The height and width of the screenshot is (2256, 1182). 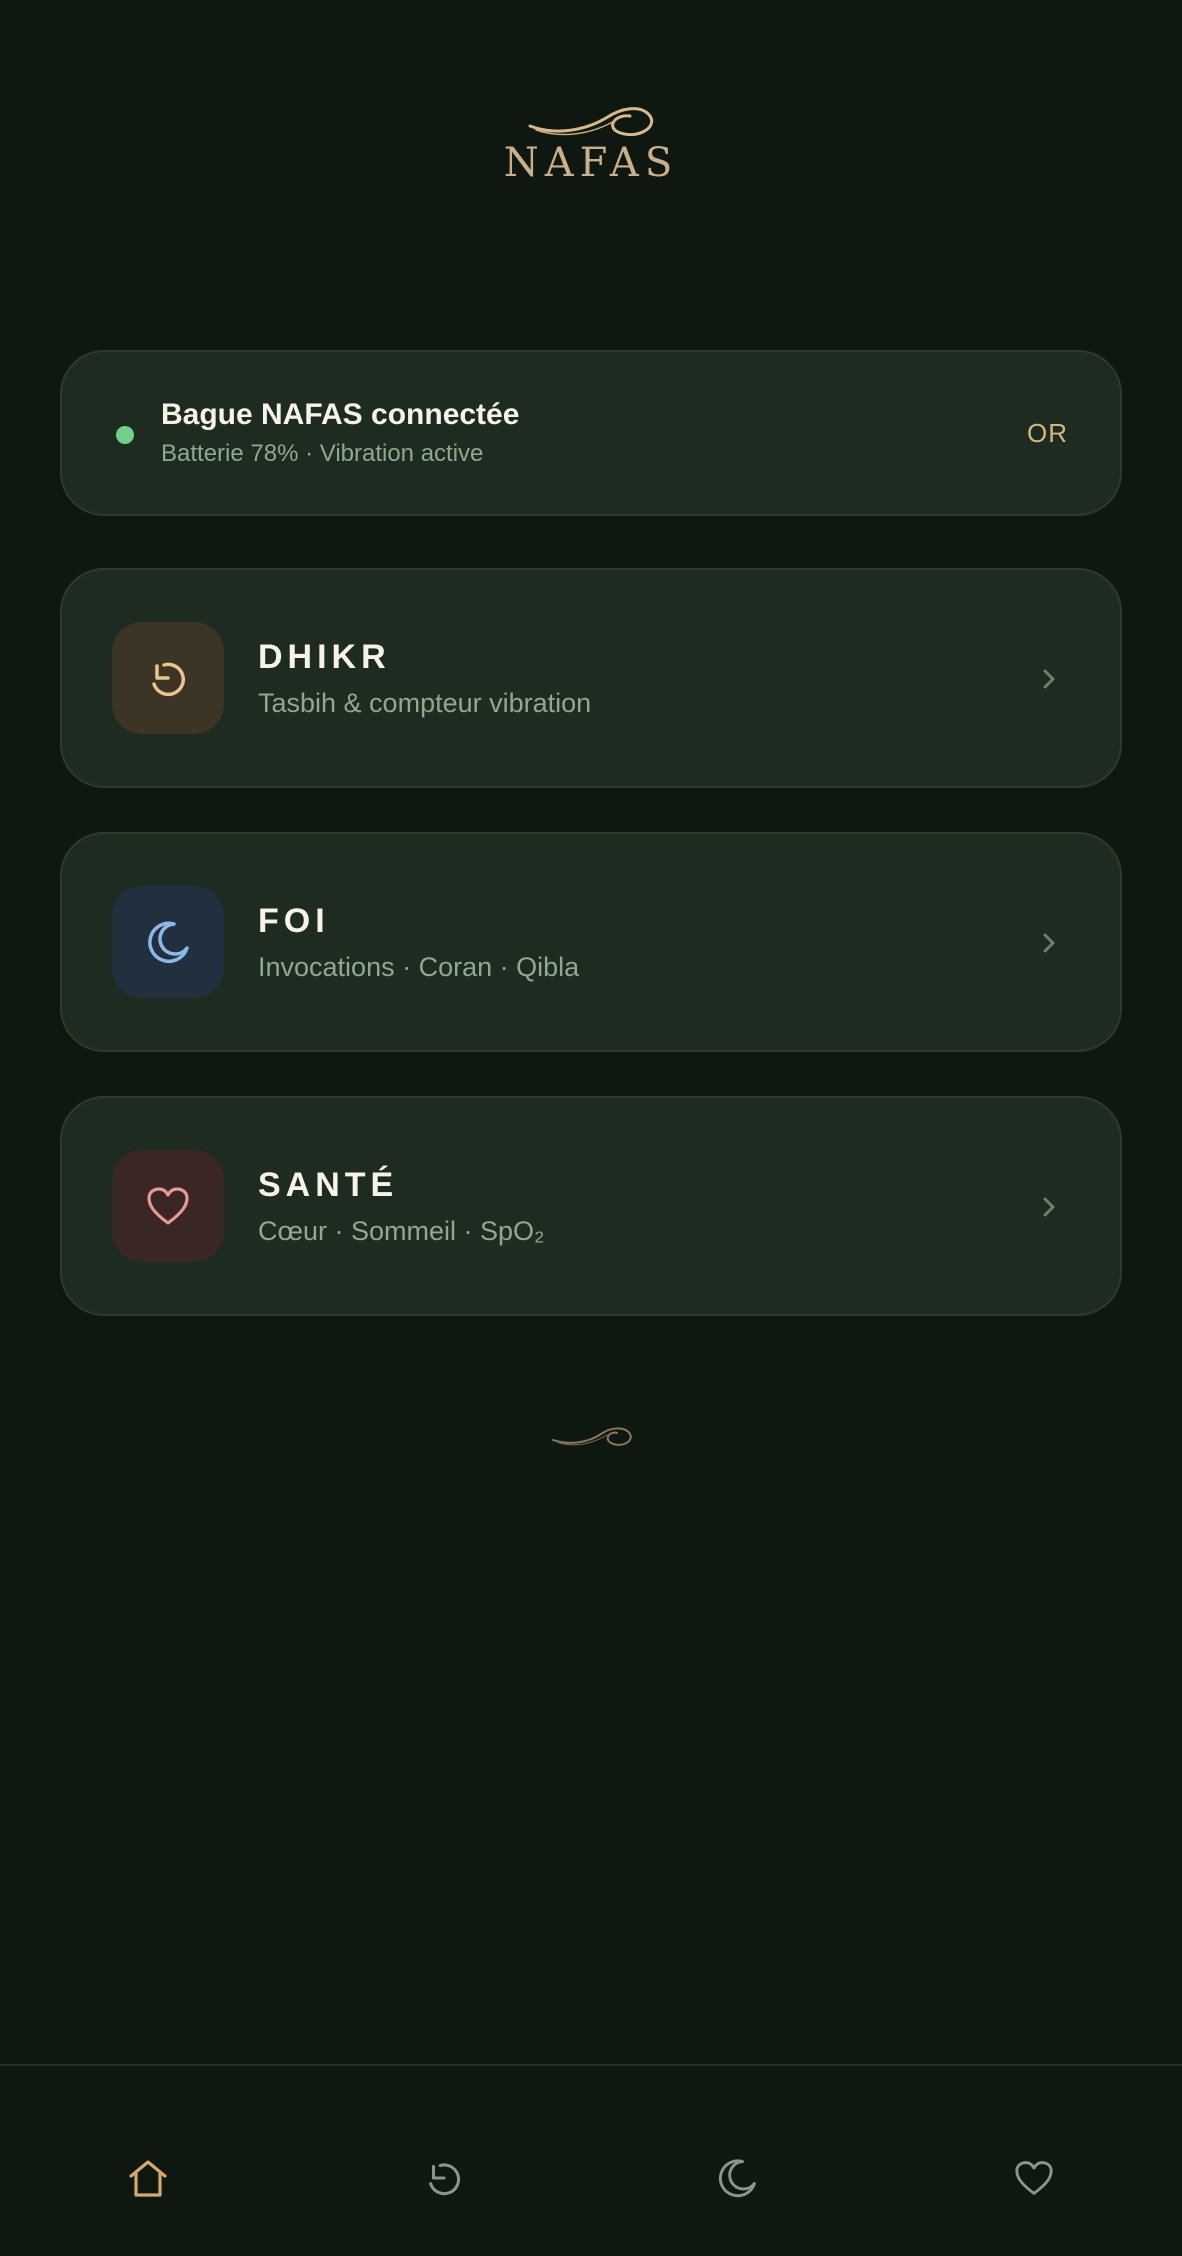 I want to click on section-card-sante: SANTÉ Cœur · Sommeil · SpO₂, so click(x=591, y=1206).